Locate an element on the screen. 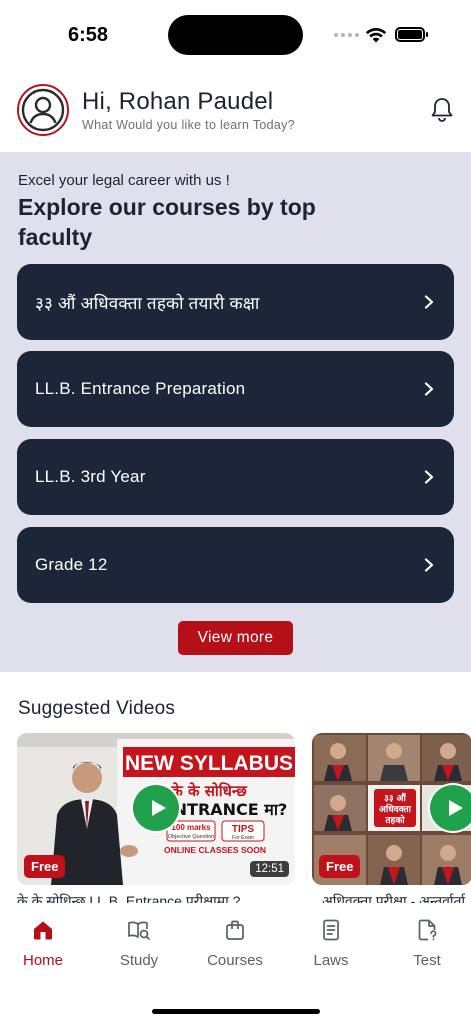 The image size is (471, 1024). course-button: Grade 12 is located at coordinates (235, 565).